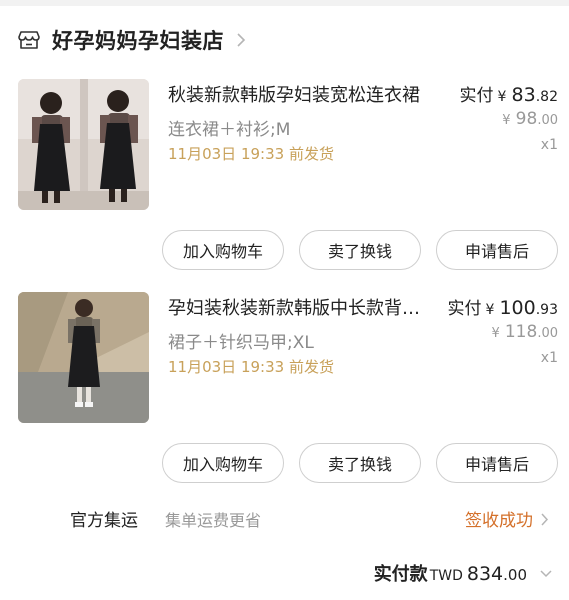  I want to click on product-title: 孕妇装秋装新款韩版中长款背带裙, so click(297, 307).